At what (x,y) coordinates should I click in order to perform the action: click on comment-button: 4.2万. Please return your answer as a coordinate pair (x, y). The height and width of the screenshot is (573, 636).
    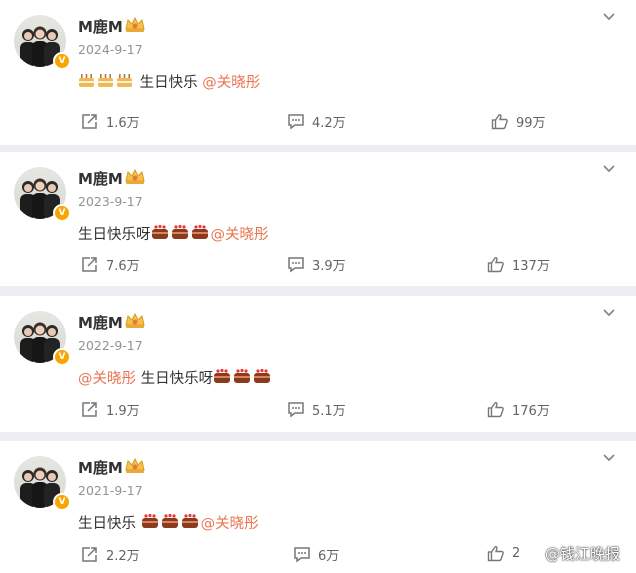
    Looking at the image, I should click on (316, 121).